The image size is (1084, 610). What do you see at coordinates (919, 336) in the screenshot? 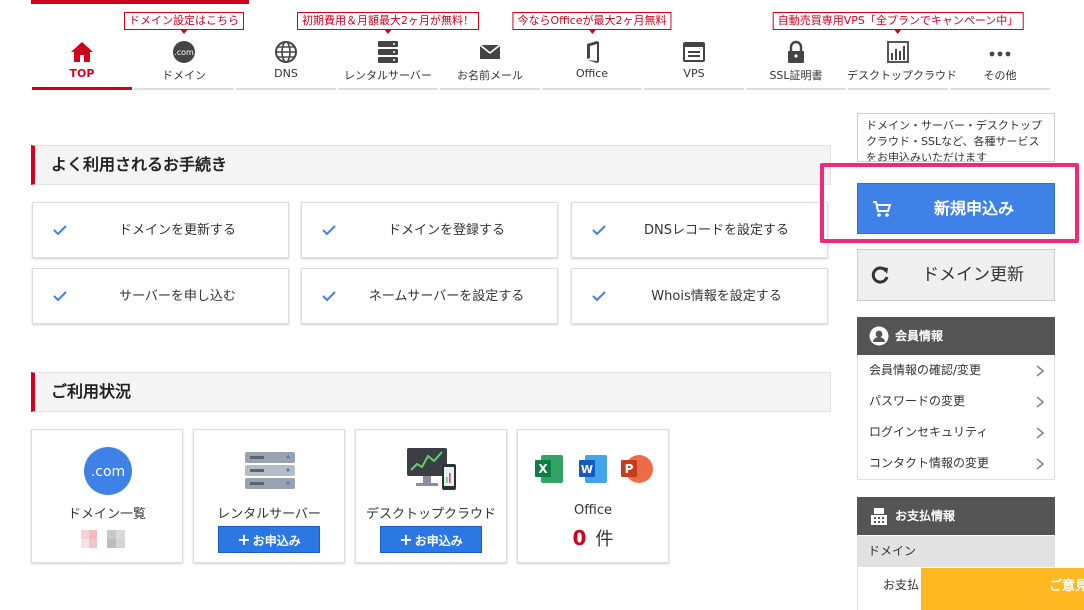
I see `member-info-title: 会員情報` at bounding box center [919, 336].